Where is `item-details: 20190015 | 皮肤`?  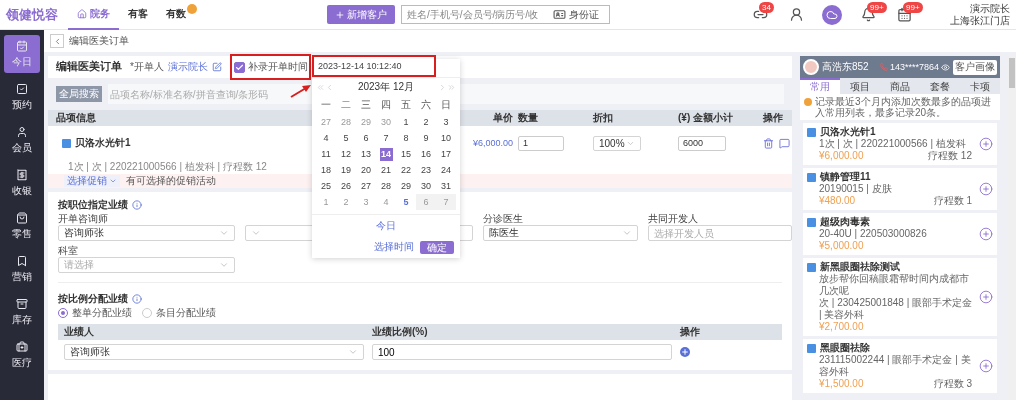 item-details: 20190015 | 皮肤 is located at coordinates (855, 189).